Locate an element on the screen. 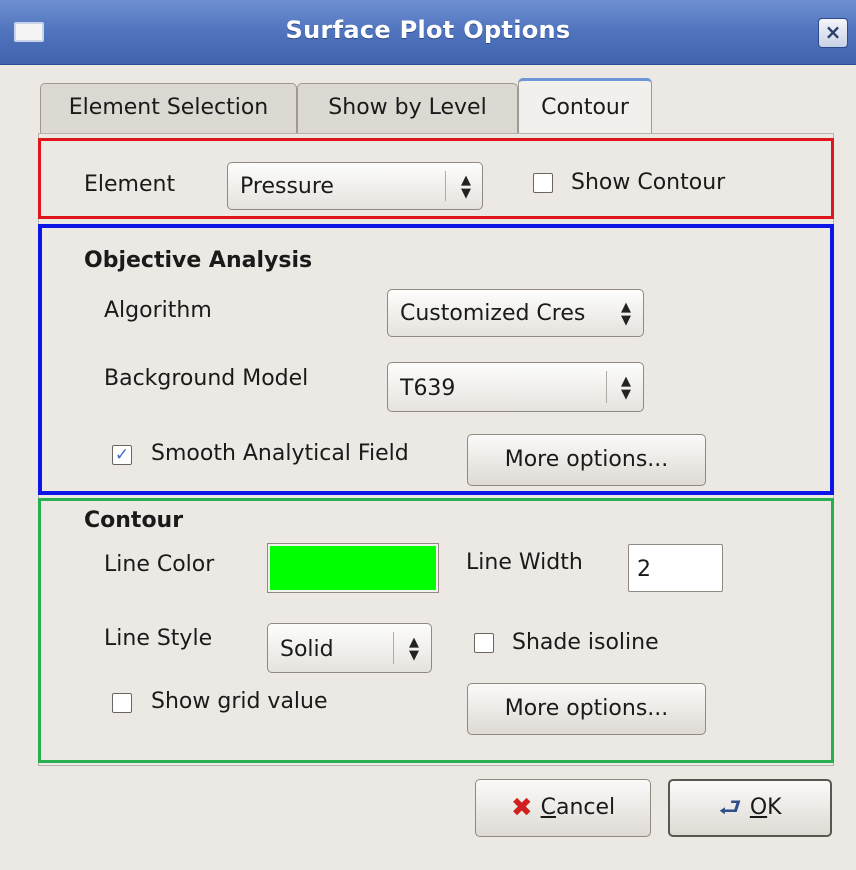 Image resolution: width=856 pixels, height=870 pixels. shade-isoline-checkbox is located at coordinates (484, 643).